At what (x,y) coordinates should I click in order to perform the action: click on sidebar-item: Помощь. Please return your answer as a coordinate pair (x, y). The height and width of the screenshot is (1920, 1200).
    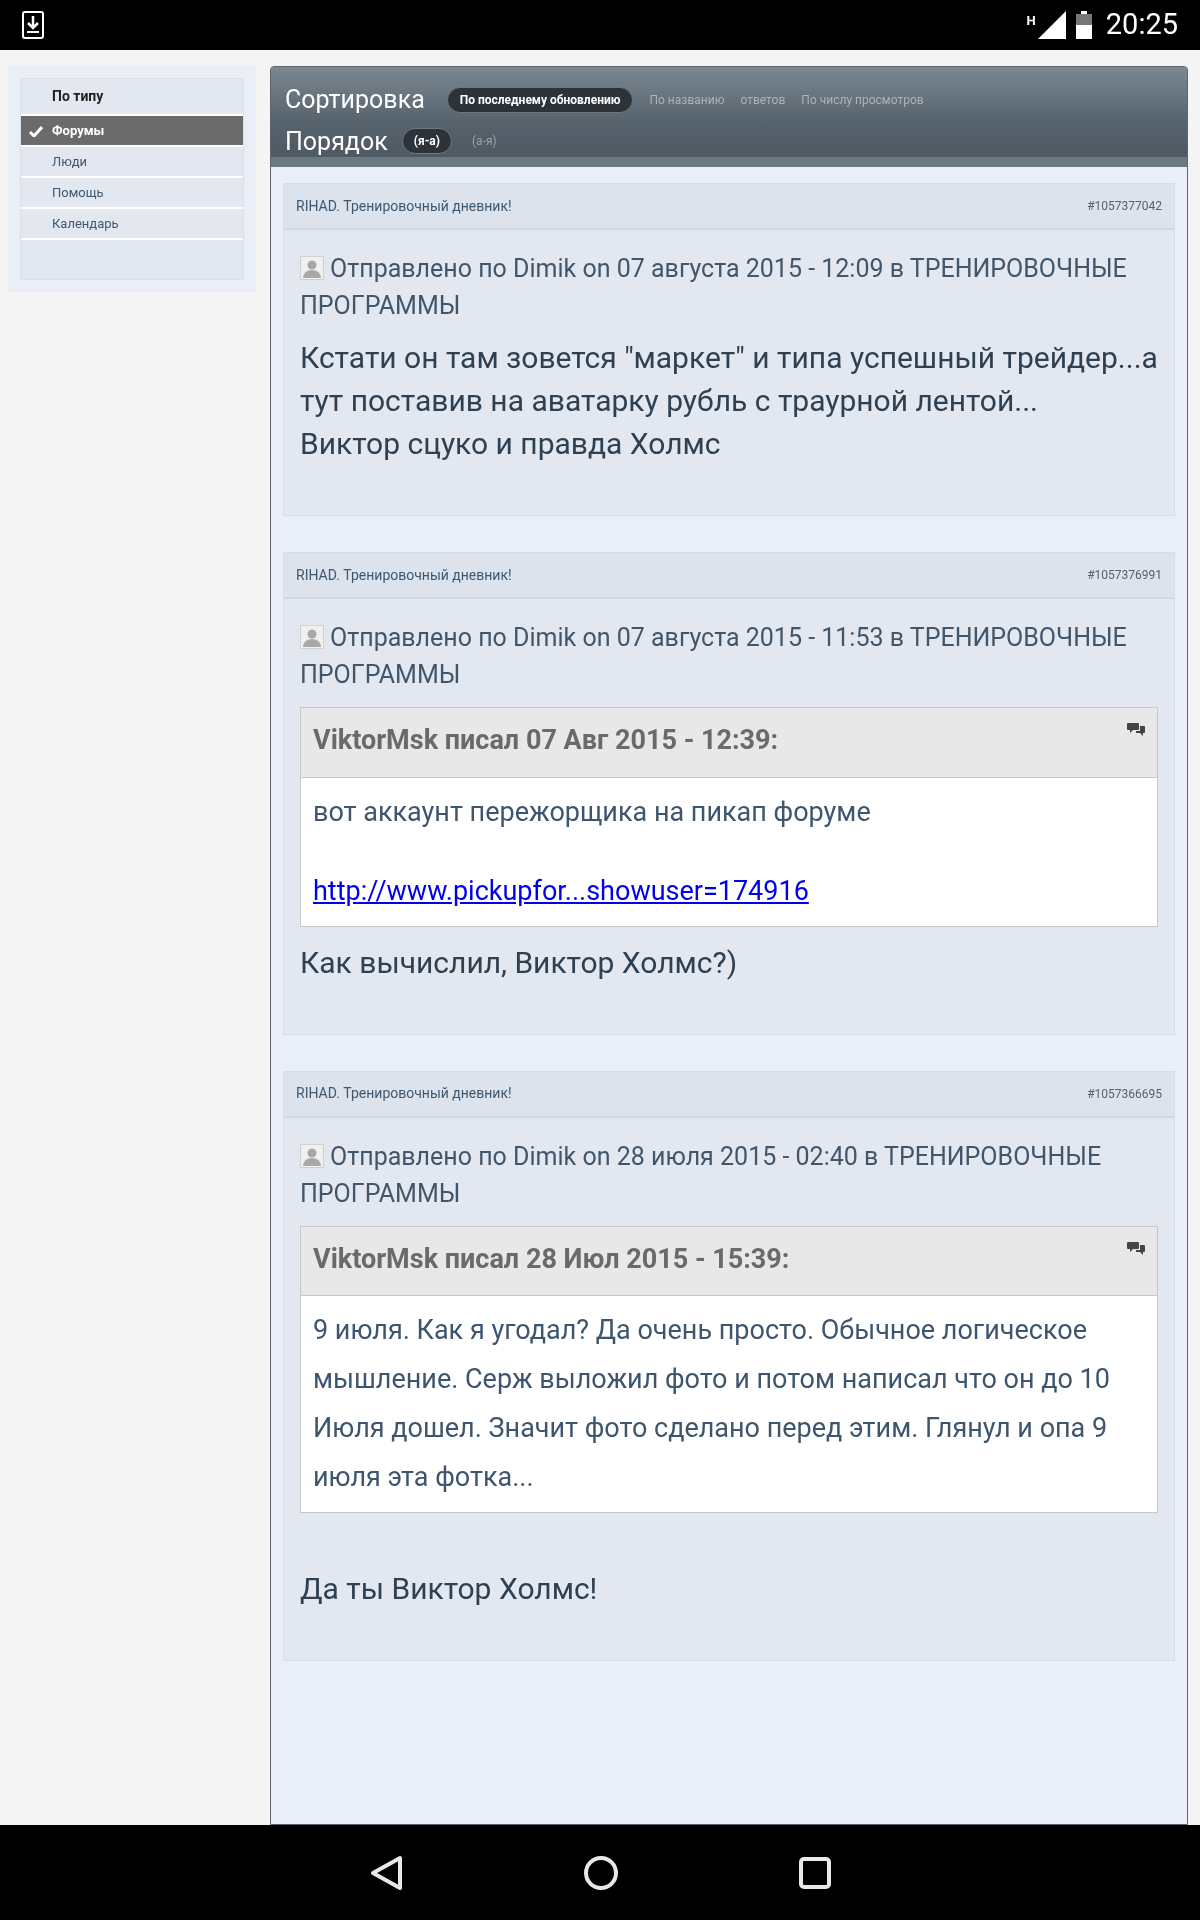
    Looking at the image, I should click on (132, 193).